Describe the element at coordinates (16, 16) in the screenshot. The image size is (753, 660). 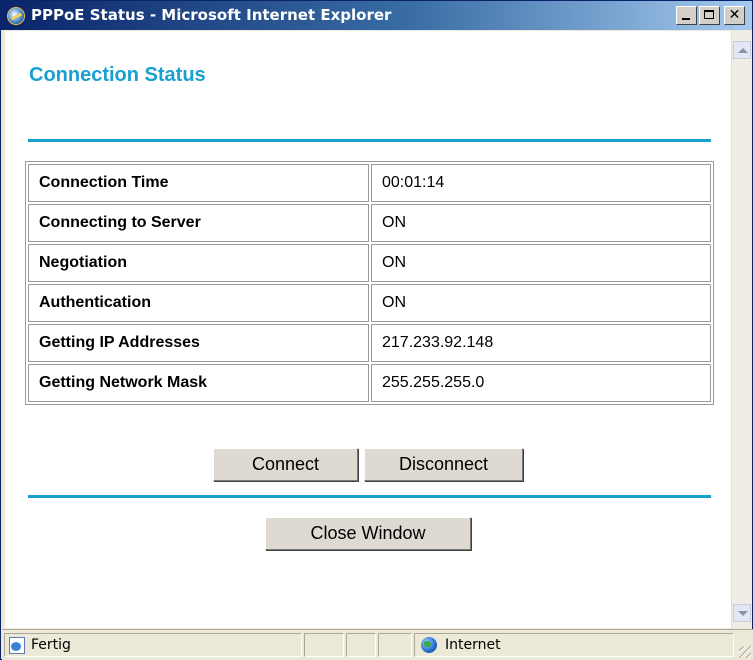
I see `ie-app-icon` at that location.